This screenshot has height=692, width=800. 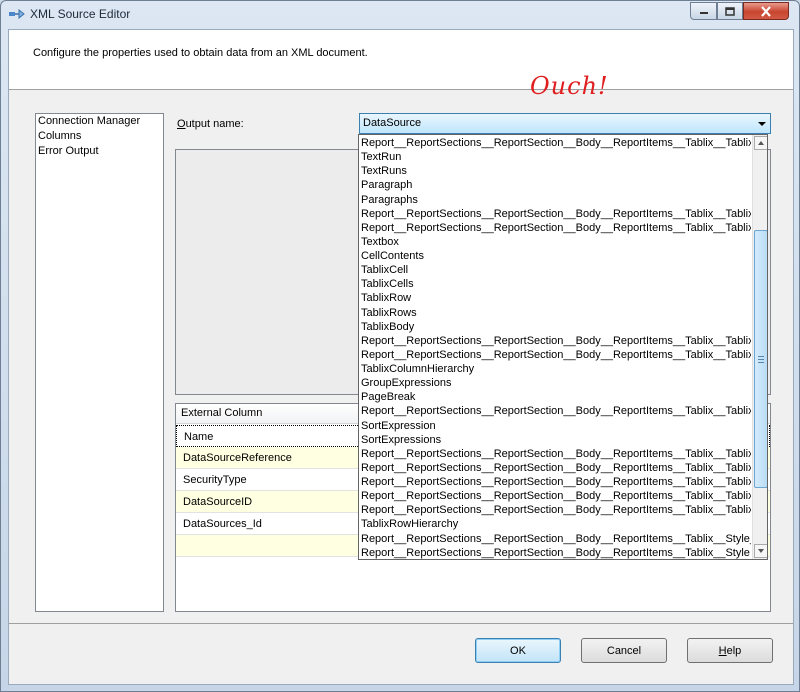 I want to click on help-accesskey: H, so click(x=722, y=650).